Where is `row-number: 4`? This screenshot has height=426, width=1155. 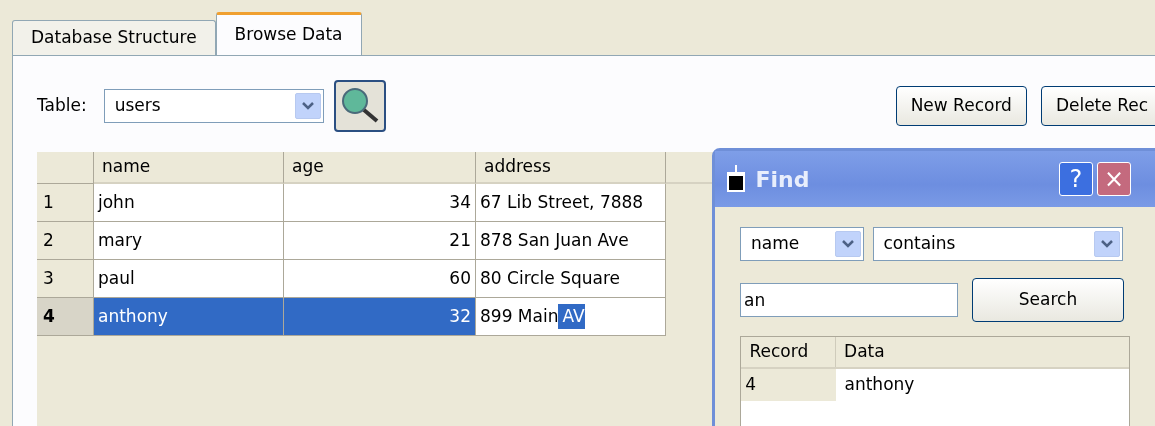 row-number: 4 is located at coordinates (65, 317).